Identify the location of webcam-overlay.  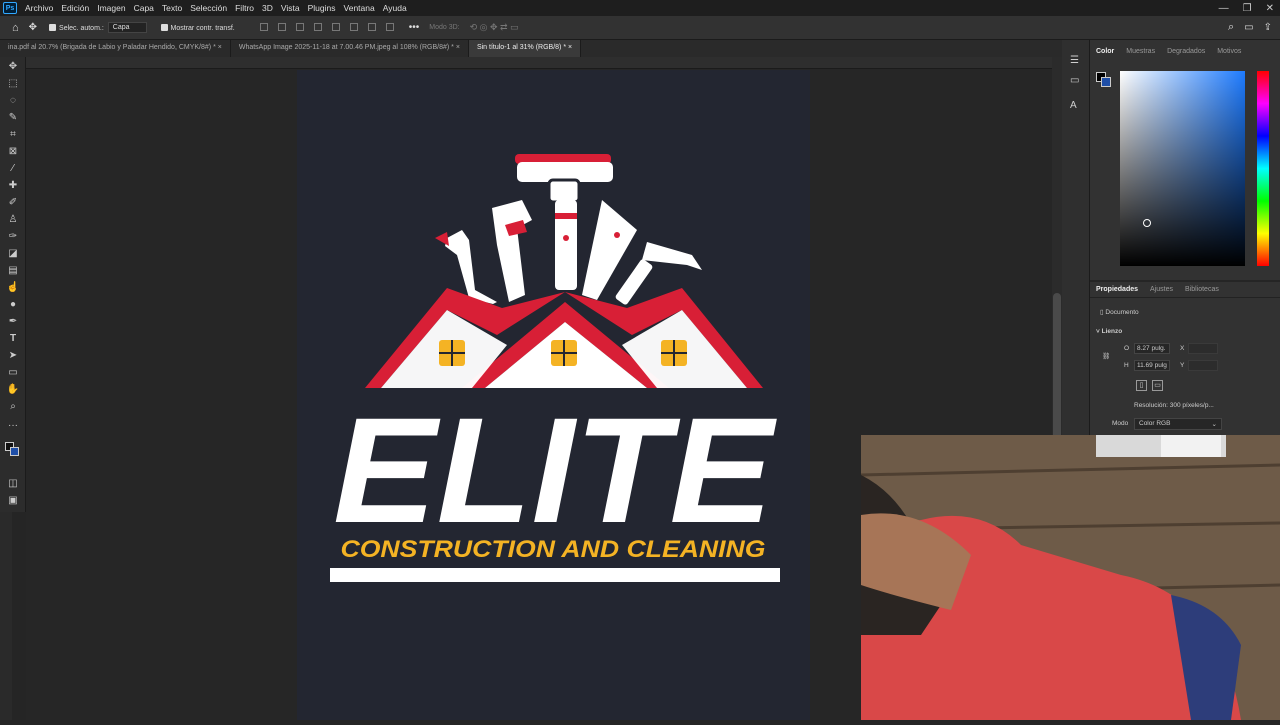
(1070, 577).